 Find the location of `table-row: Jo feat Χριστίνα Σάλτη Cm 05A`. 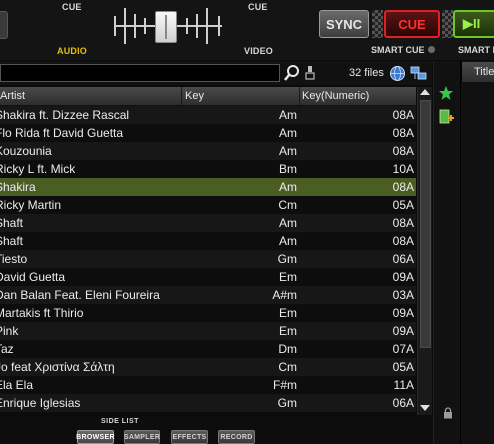

table-row: Jo feat Χριστίνα Σάλτη Cm 05A is located at coordinates (208, 367).